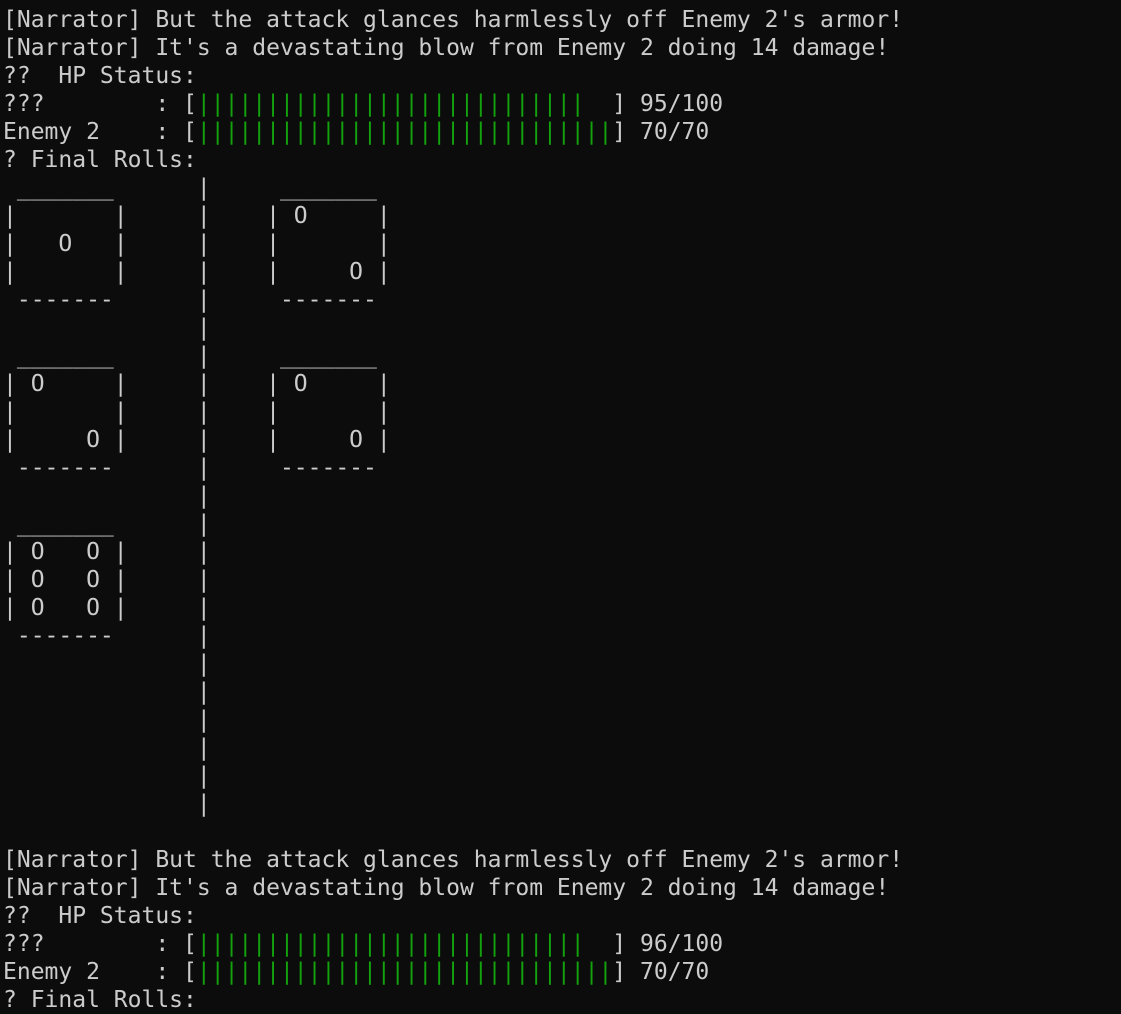 The width and height of the screenshot is (1121, 1014). I want to click on dice-art-line, so click(562, 832).